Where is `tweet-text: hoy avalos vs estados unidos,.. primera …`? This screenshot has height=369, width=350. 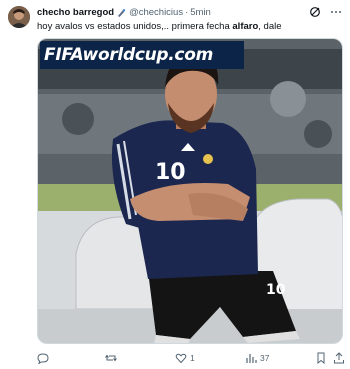 tweet-text: hoy avalos vs estados unidos,.. primera … is located at coordinates (159, 27).